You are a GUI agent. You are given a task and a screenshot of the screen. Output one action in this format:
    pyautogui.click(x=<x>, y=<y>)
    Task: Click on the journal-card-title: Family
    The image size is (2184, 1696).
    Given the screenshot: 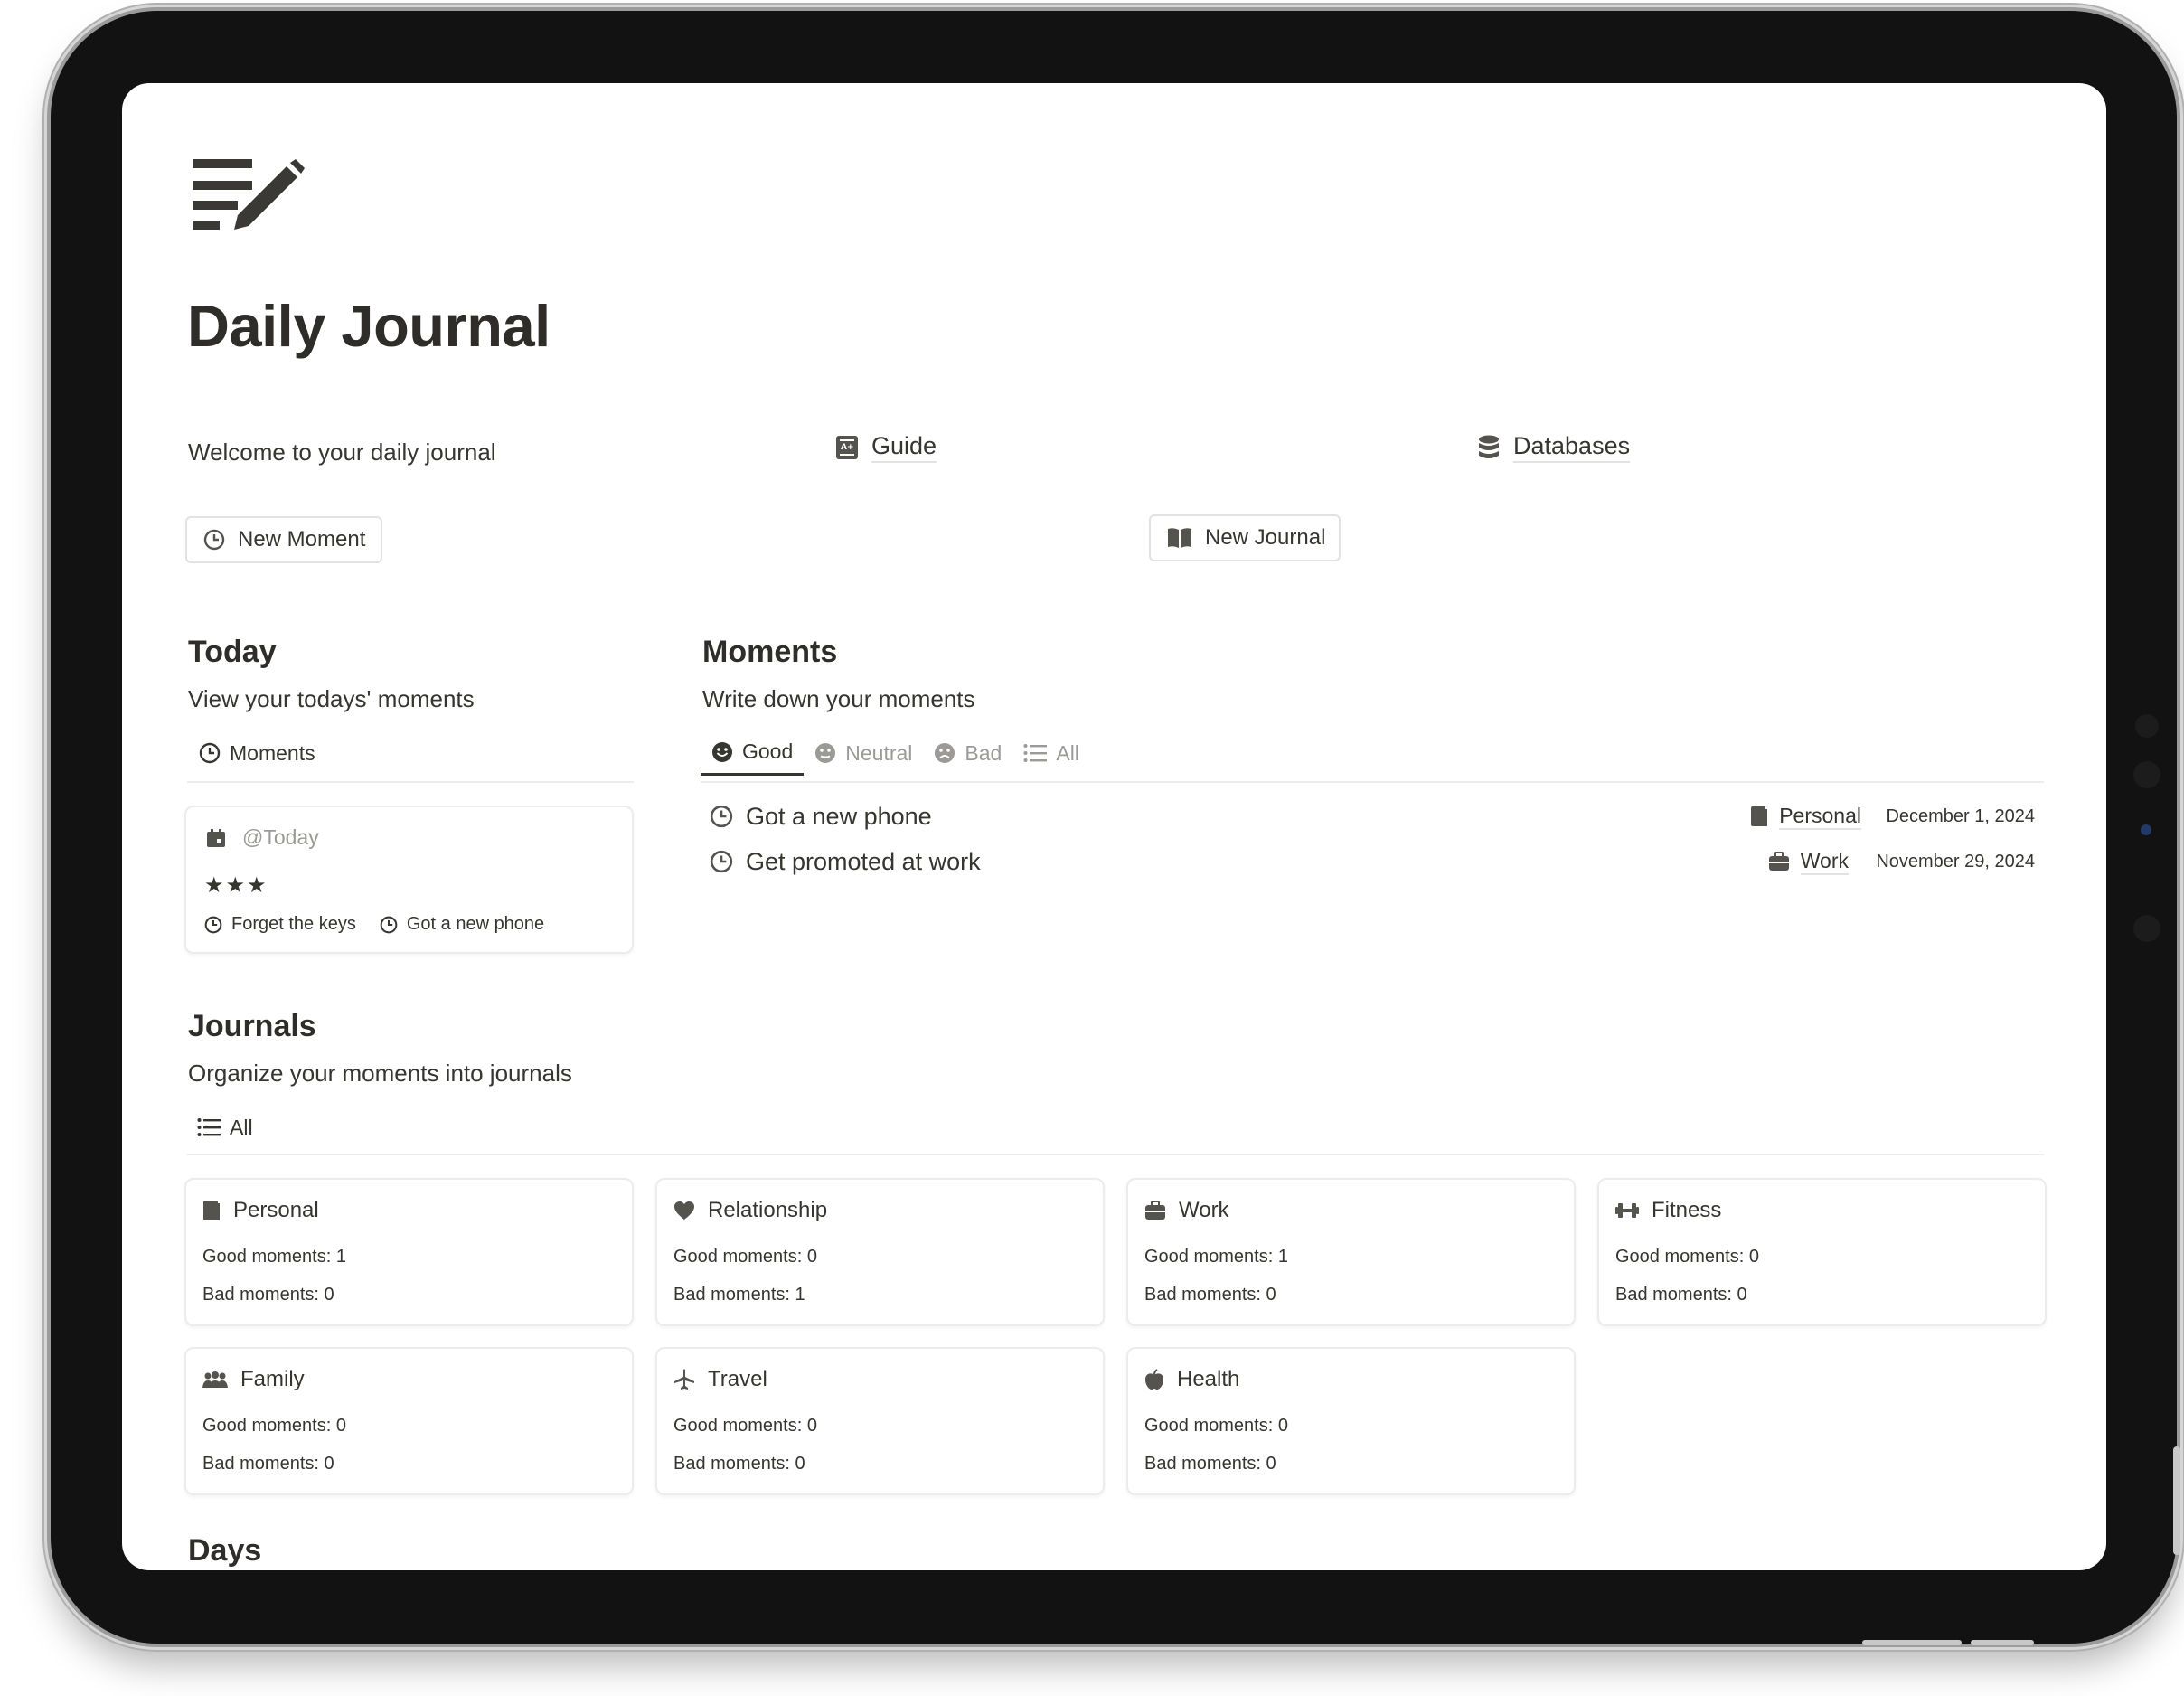 What is the action you would take?
    pyautogui.click(x=253, y=1379)
    